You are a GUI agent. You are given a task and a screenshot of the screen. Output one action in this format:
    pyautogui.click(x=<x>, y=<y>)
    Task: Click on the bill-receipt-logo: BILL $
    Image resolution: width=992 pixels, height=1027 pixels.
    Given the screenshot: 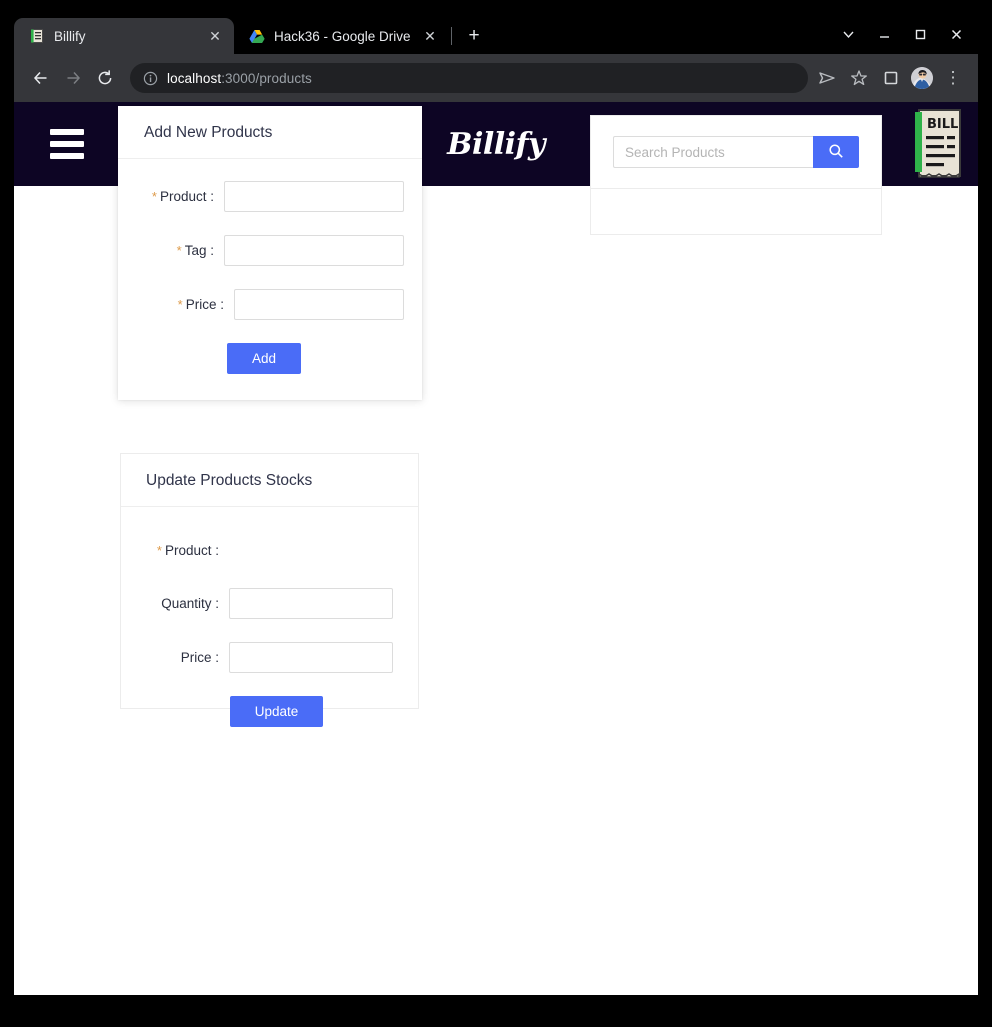 What is the action you would take?
    pyautogui.click(x=941, y=144)
    